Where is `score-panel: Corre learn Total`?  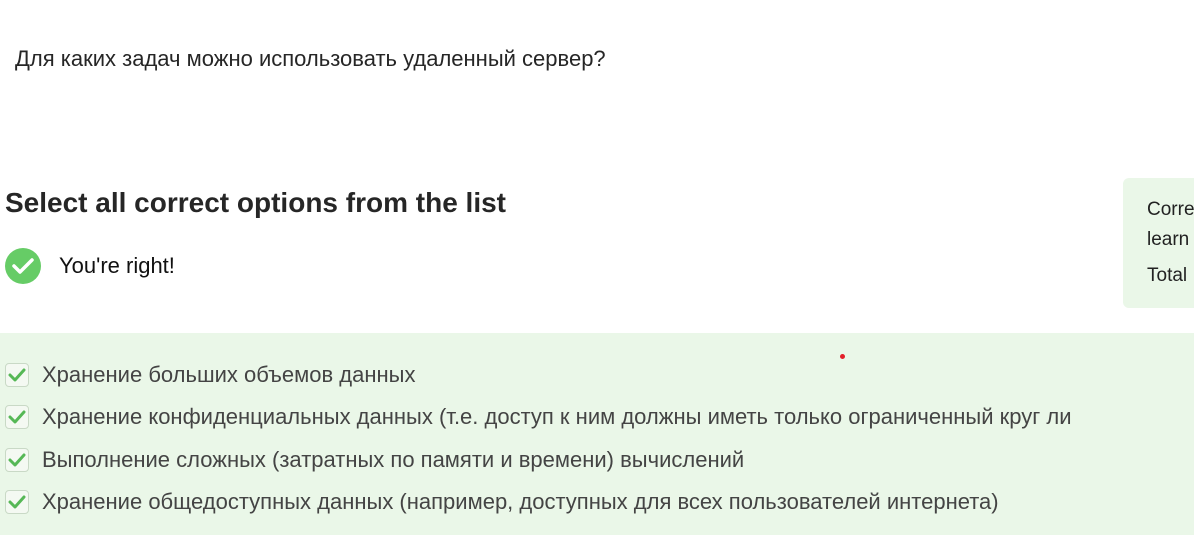 score-panel: Corre learn Total is located at coordinates (1158, 243).